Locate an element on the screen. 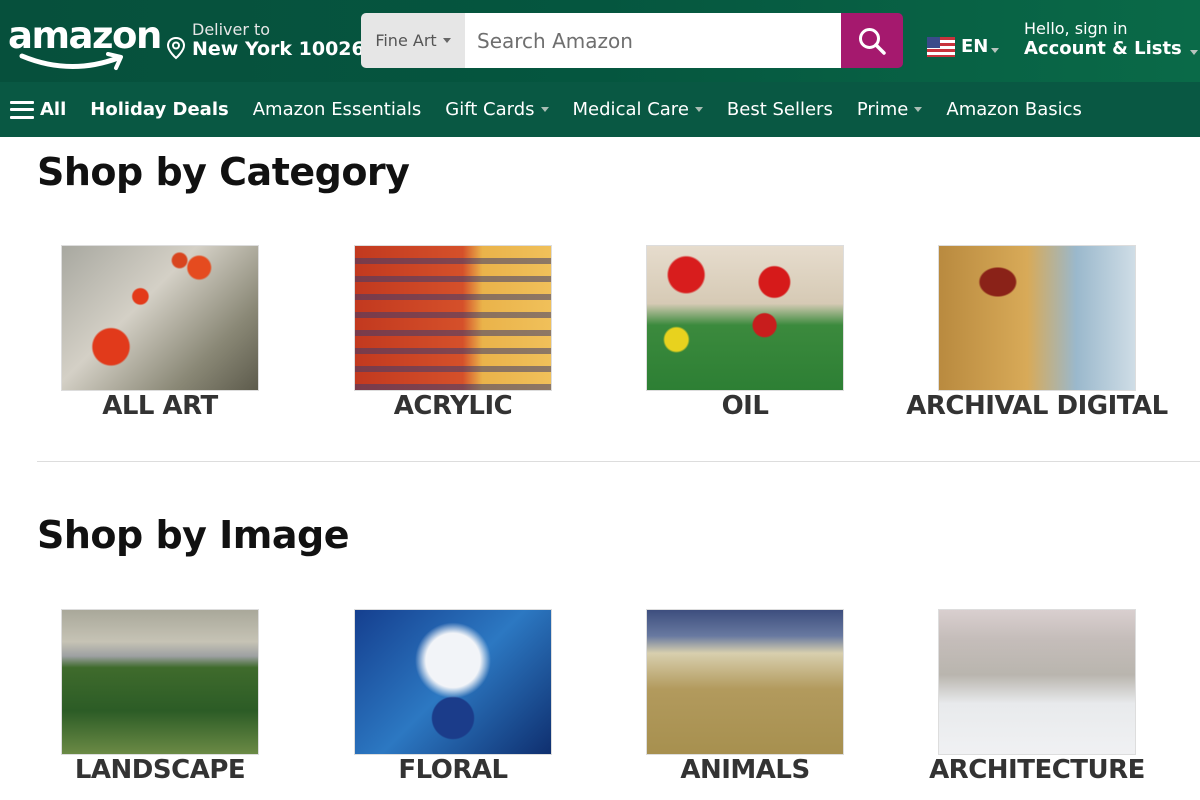 This screenshot has width=1200, height=800. tile-label: LANDSCAPE is located at coordinates (160, 770).